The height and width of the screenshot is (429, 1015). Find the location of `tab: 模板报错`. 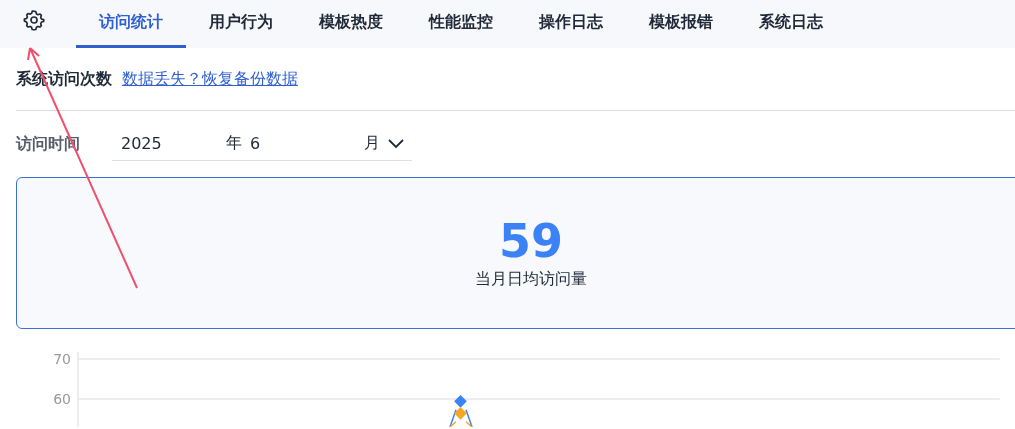

tab: 模板报错 is located at coordinates (681, 24).